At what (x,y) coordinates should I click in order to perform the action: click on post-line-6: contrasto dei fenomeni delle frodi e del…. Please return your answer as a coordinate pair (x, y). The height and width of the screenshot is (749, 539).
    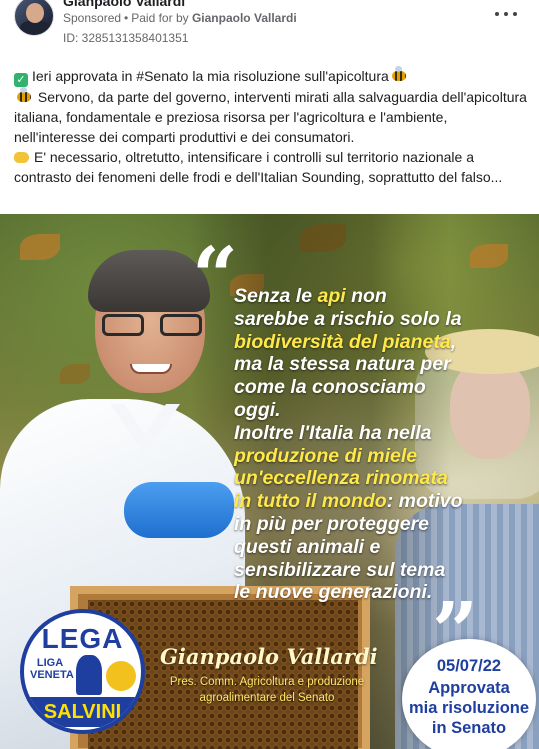
    Looking at the image, I should click on (271, 177).